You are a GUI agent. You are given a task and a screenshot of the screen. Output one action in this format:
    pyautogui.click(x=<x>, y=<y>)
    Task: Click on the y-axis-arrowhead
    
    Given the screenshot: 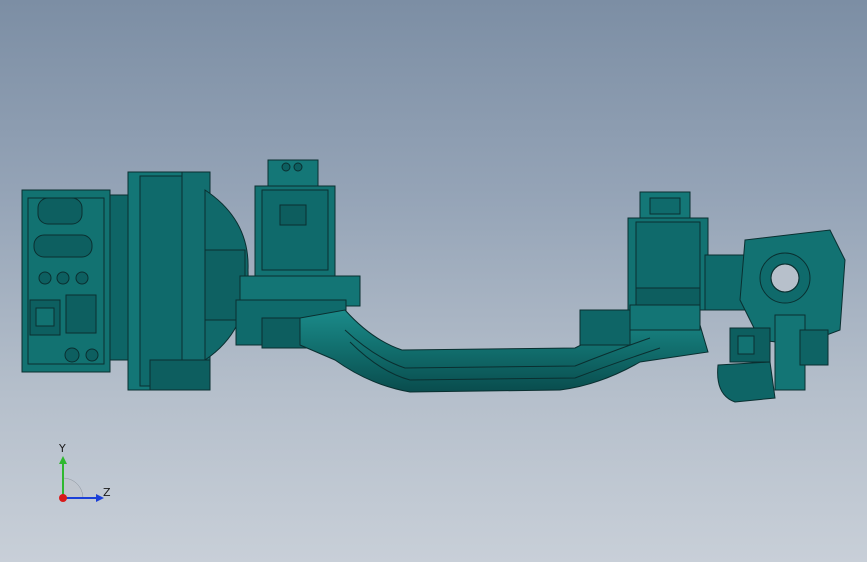 What is the action you would take?
    pyautogui.click(x=63, y=460)
    